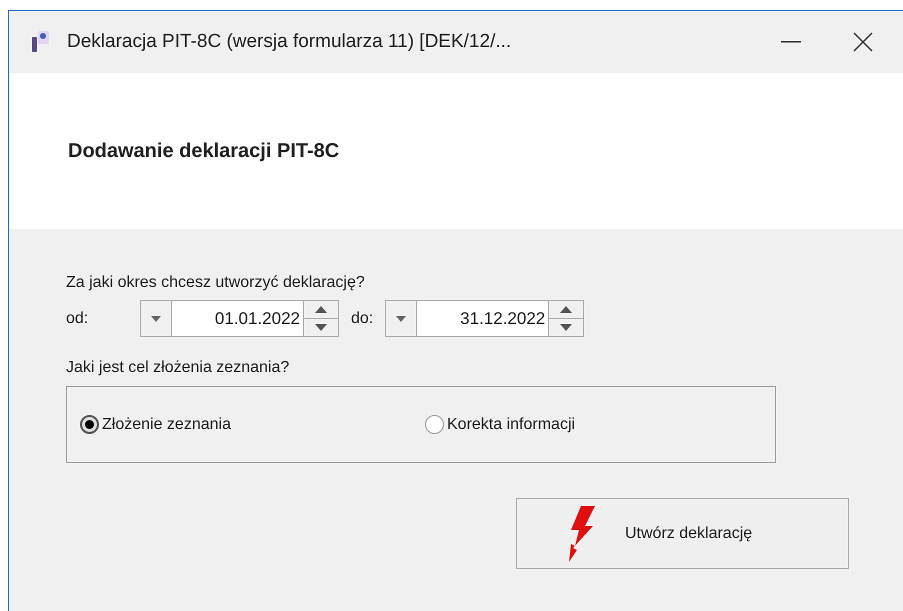 This screenshot has width=903, height=611. I want to click on date-label: do:, so click(362, 318).